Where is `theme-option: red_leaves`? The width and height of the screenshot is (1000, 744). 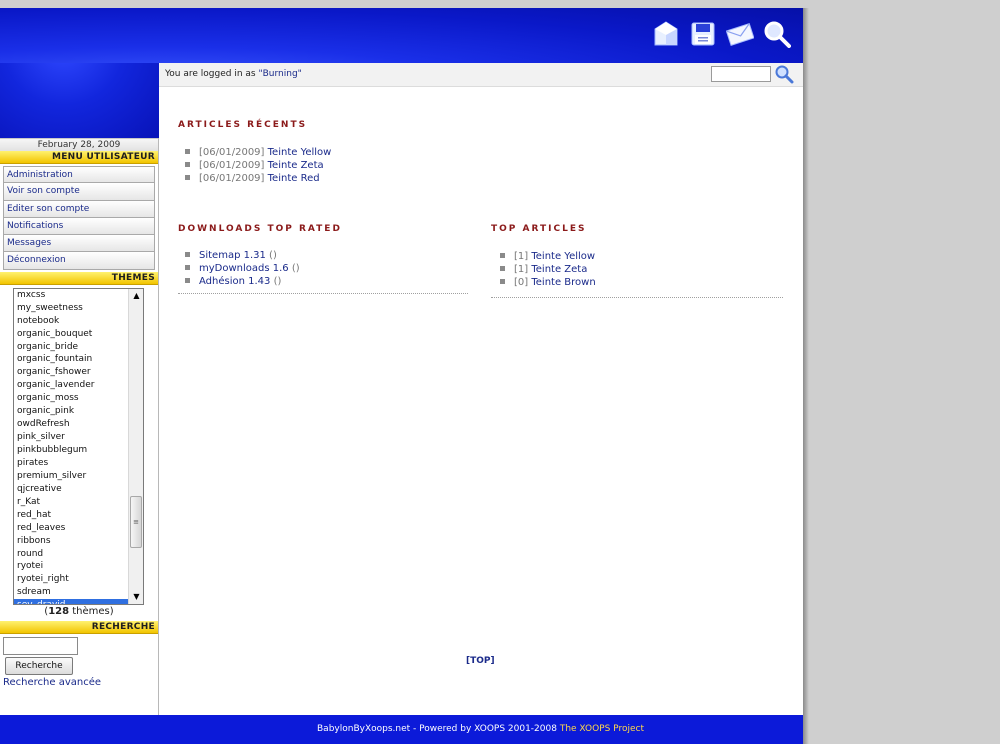 theme-option: red_leaves is located at coordinates (78, 528).